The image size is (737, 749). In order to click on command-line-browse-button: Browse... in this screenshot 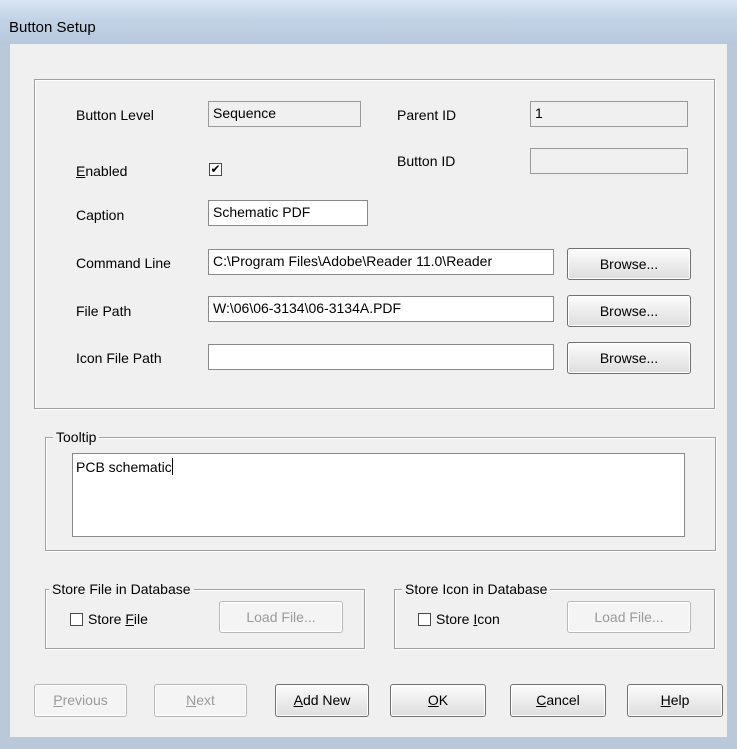, I will do `click(629, 264)`.